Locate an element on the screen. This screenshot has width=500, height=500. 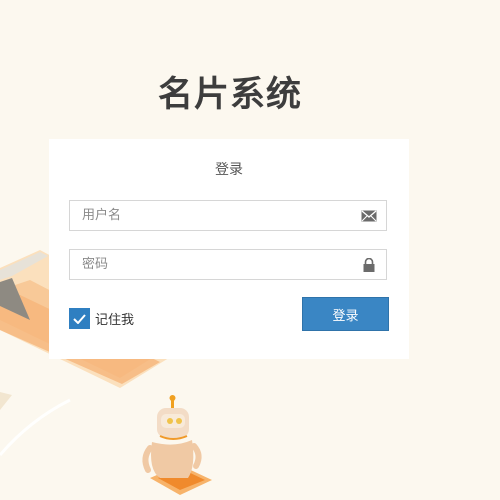
password-field is located at coordinates (228, 264).